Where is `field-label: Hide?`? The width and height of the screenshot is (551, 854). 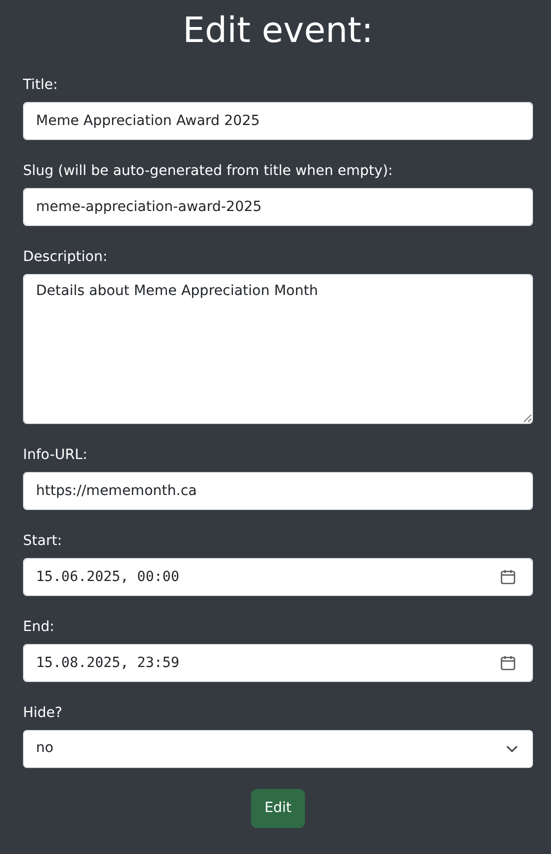
field-label: Hide? is located at coordinates (43, 713).